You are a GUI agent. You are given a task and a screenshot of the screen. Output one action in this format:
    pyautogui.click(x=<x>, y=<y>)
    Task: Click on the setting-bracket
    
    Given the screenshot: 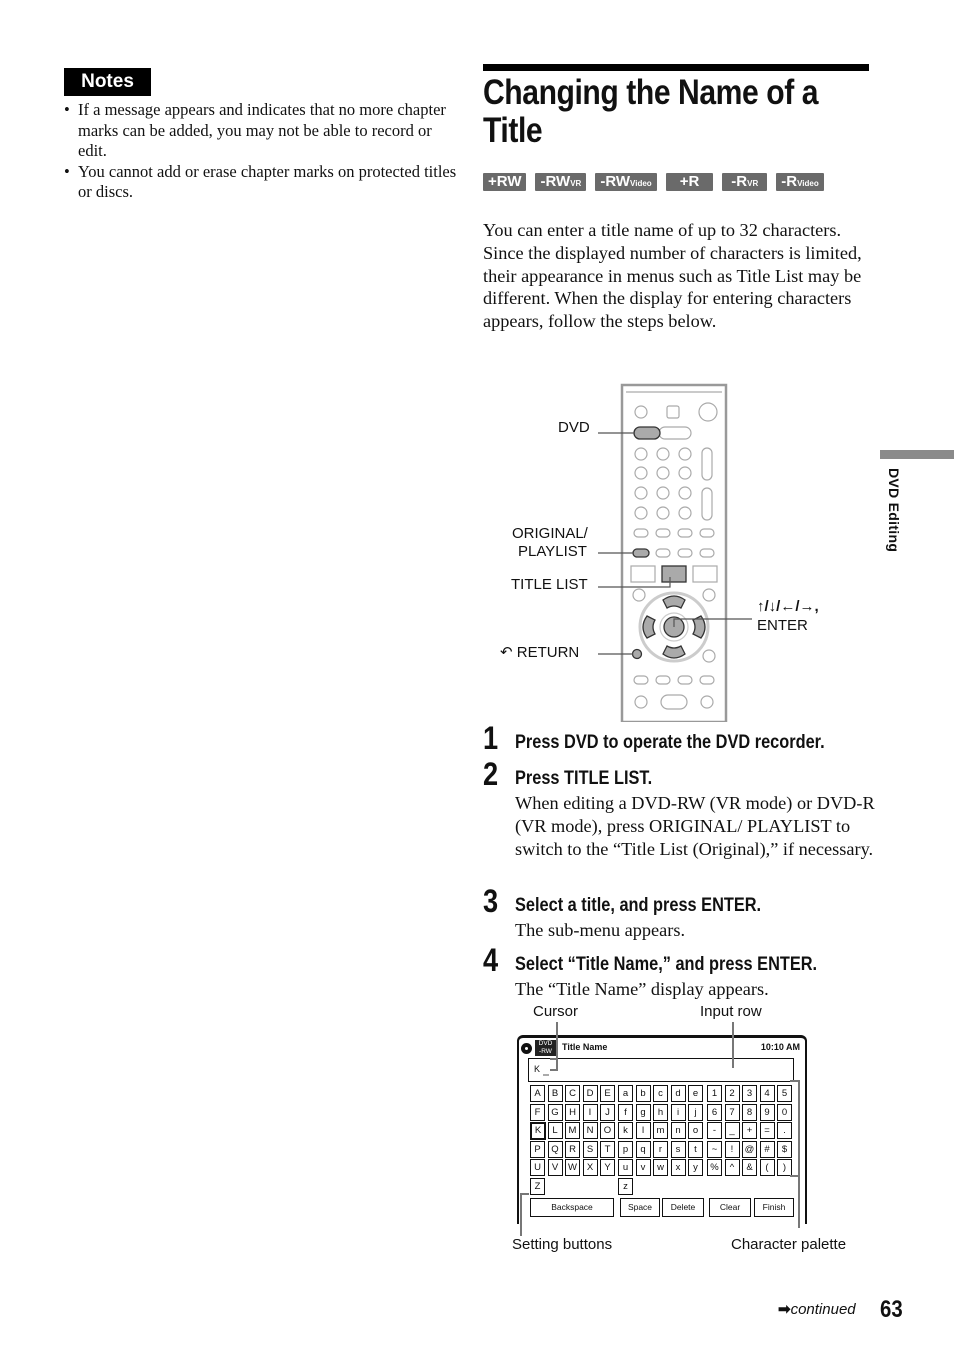 What is the action you would take?
    pyautogui.click(x=524, y=1194)
    